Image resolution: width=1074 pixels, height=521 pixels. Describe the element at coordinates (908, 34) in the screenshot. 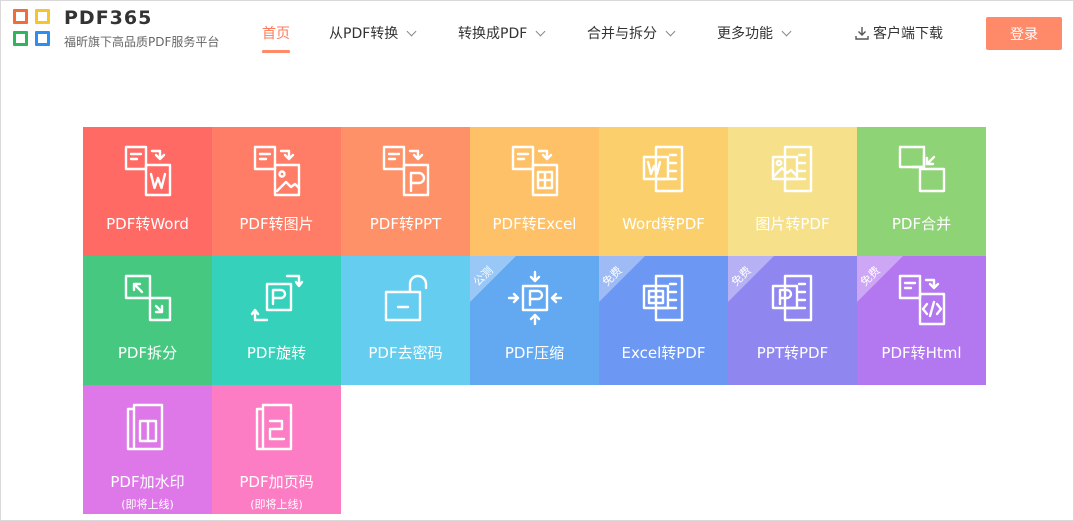

I see `download-label: 客户端下载` at that location.